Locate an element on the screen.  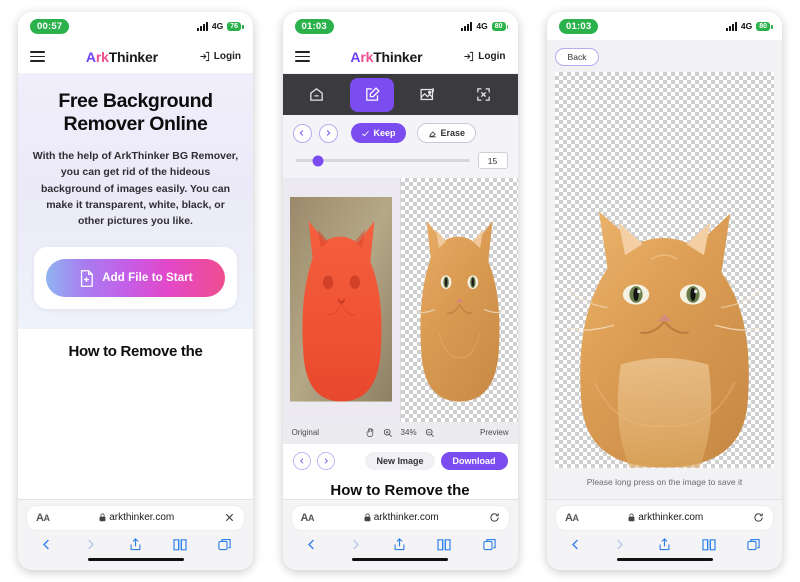
brand-suffix: Thinker is located at coordinates (398, 56).